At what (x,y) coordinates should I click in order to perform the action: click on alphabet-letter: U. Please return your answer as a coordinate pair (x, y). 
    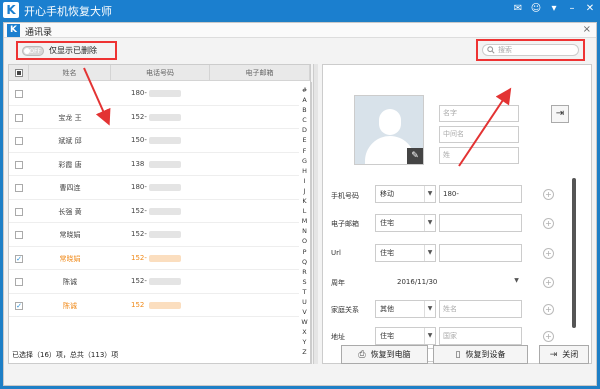
    Looking at the image, I should click on (304, 302).